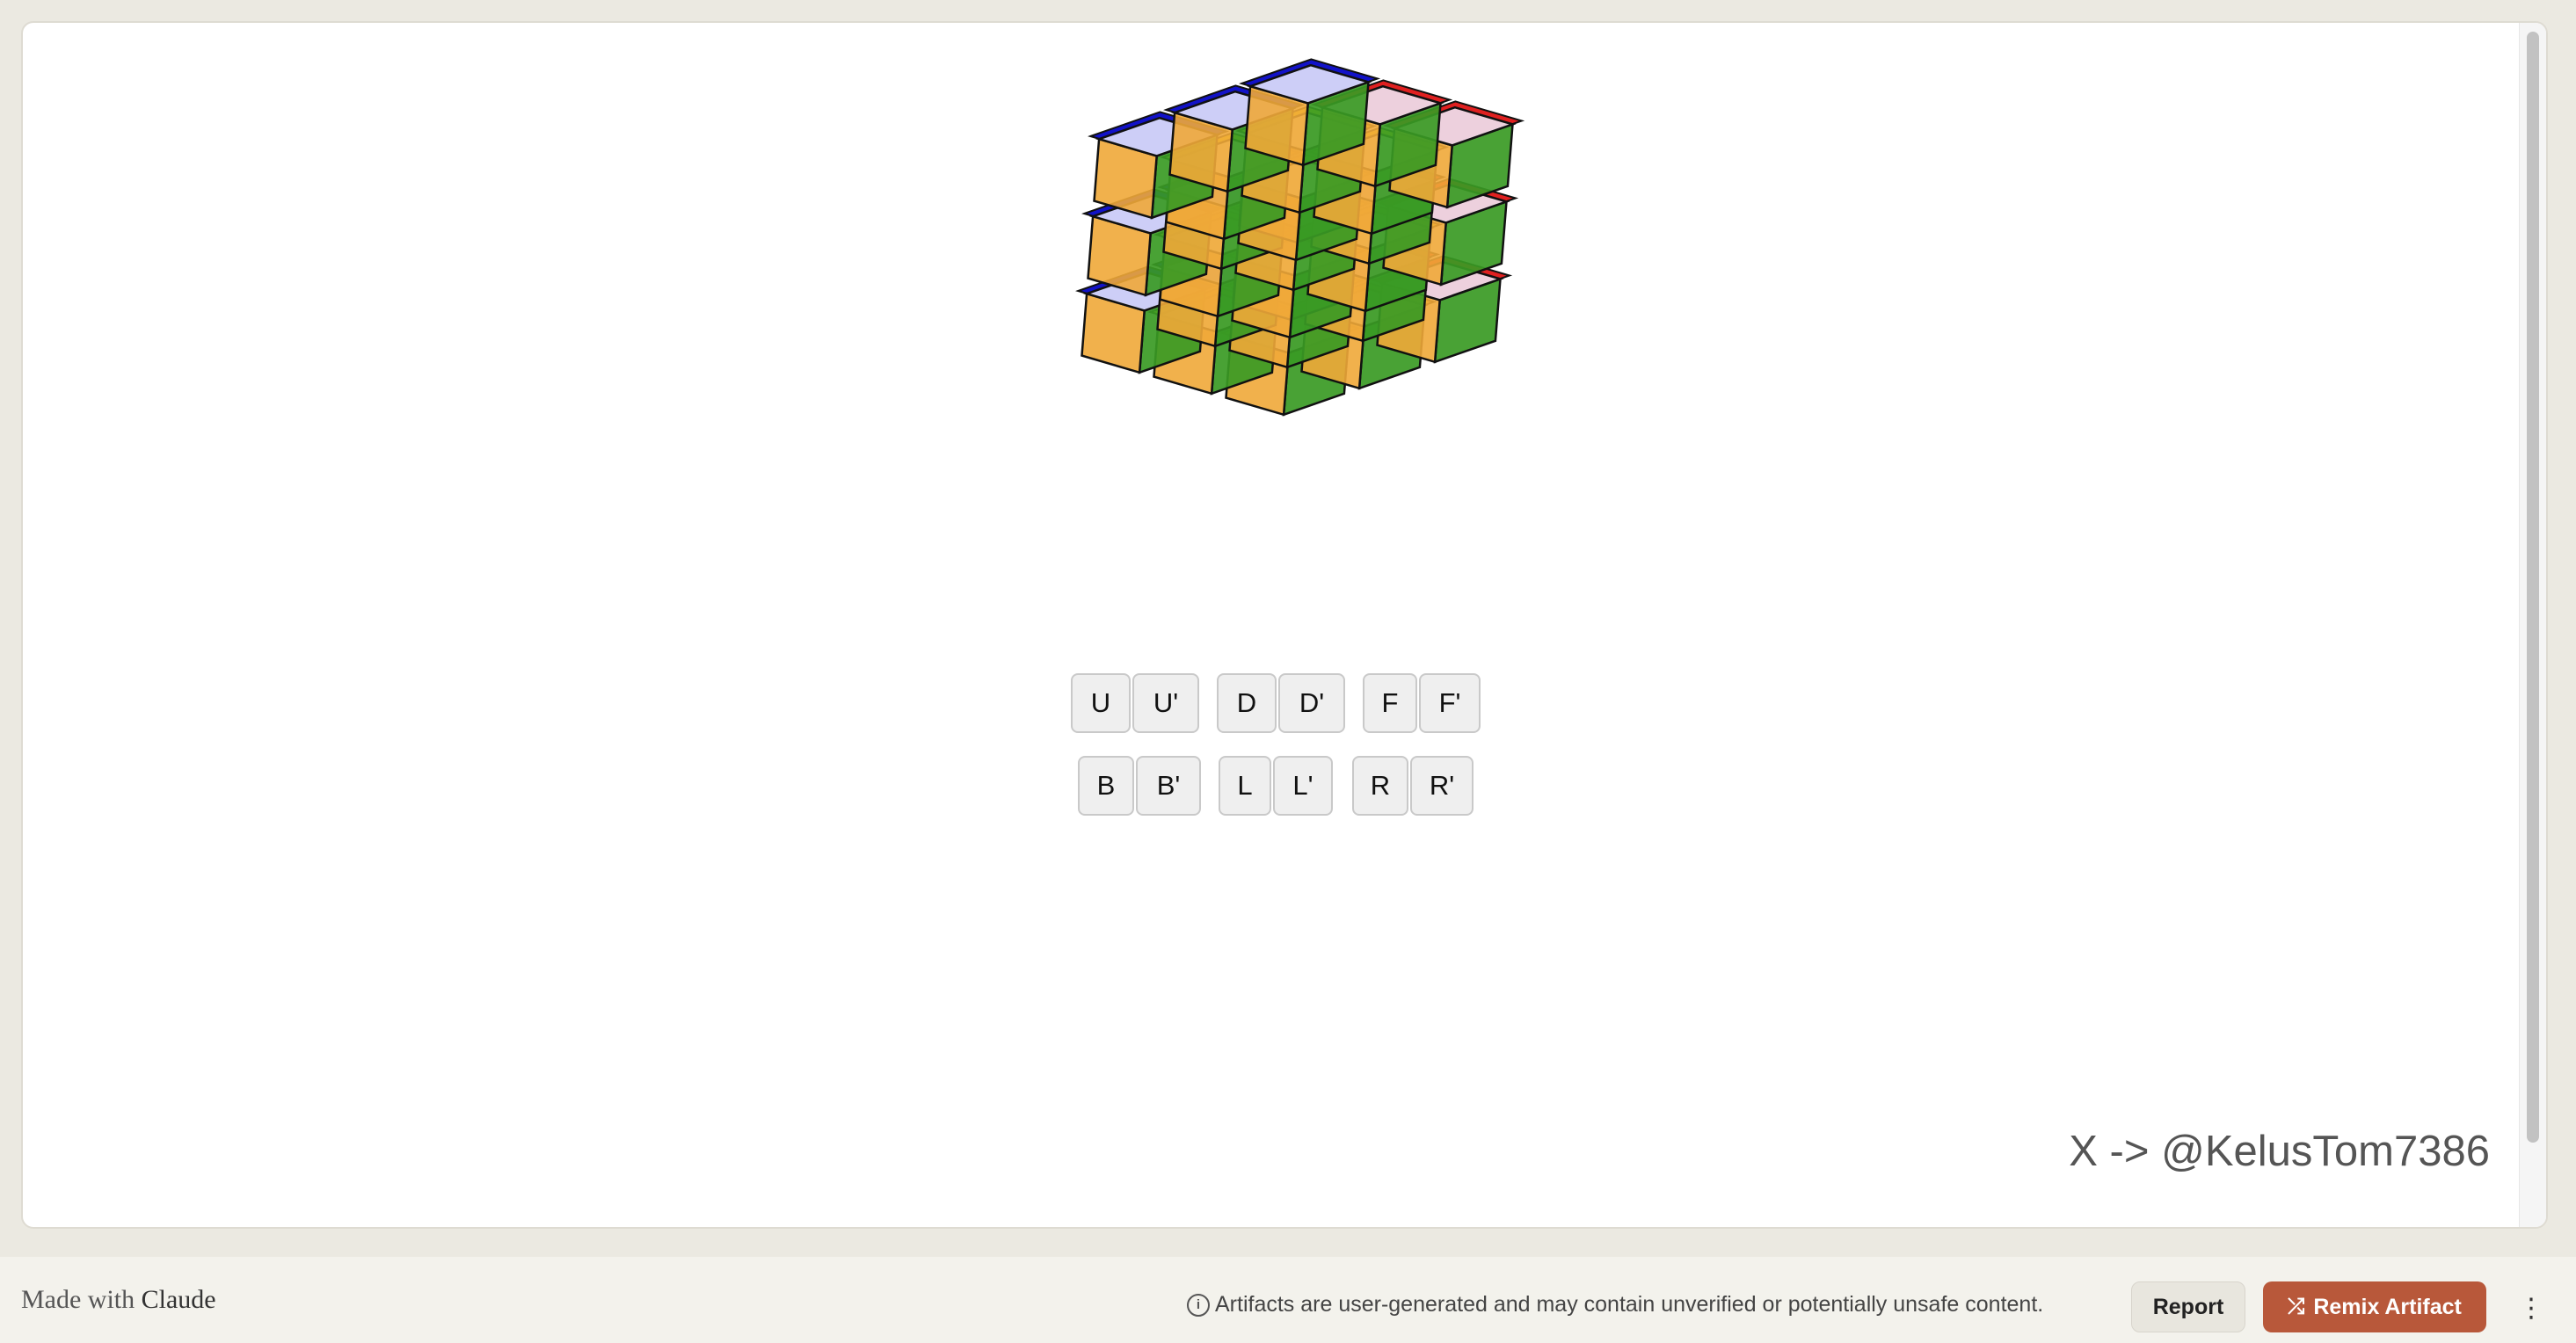 This screenshot has height=1343, width=2576. Describe the element at coordinates (2387, 1307) in the screenshot. I see `remix-artifact-label: Remix Artifact` at that location.